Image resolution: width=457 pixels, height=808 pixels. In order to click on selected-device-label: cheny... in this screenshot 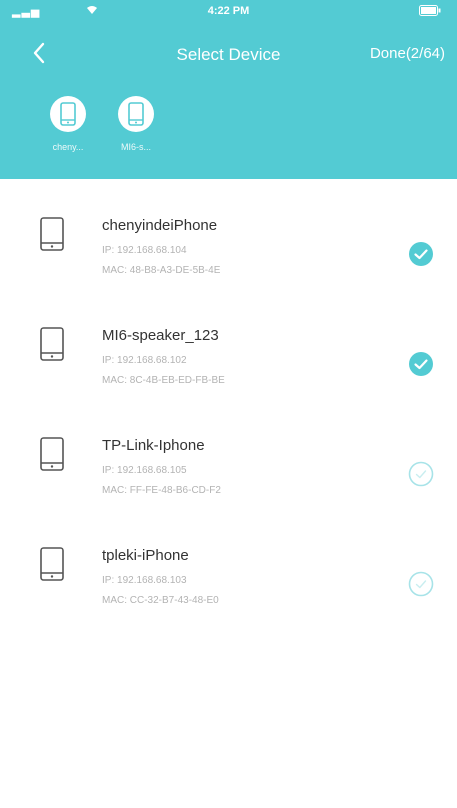, I will do `click(68, 147)`.